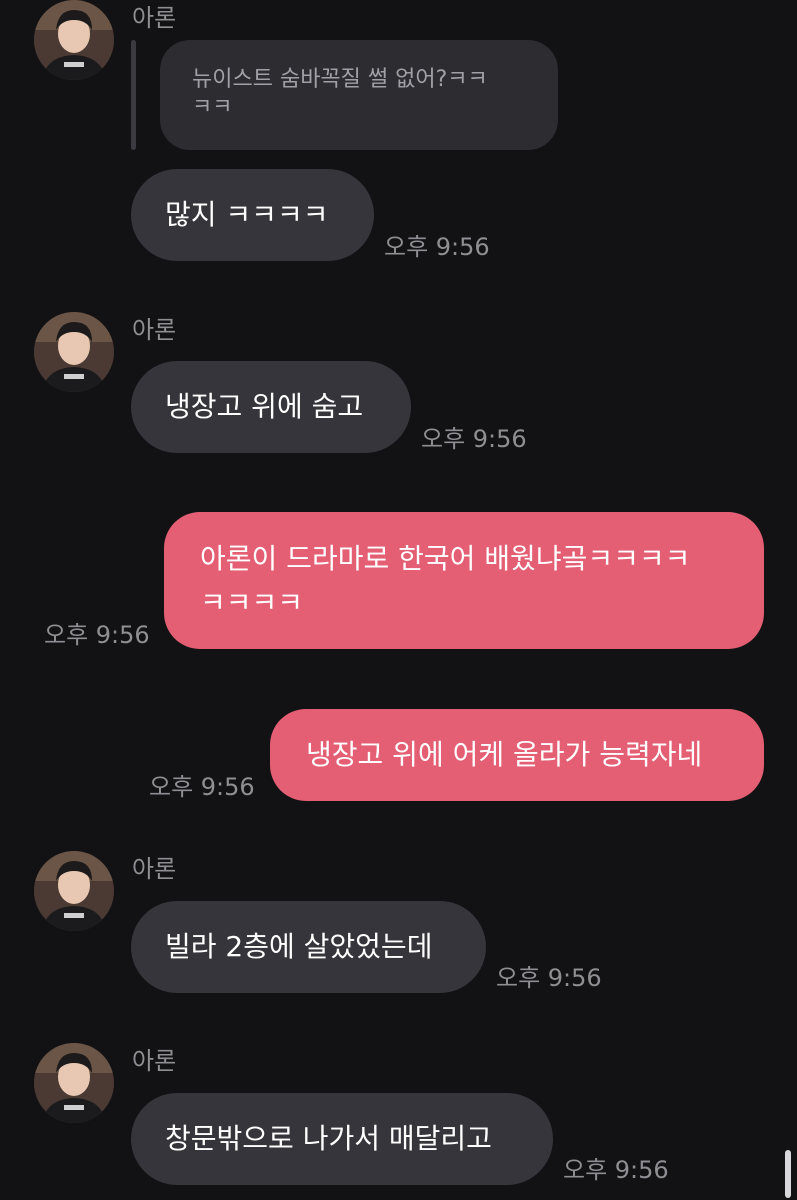  What do you see at coordinates (247, 214) in the screenshot?
I see `message-text: 많지 ㅋㅋㅋㅋ` at bounding box center [247, 214].